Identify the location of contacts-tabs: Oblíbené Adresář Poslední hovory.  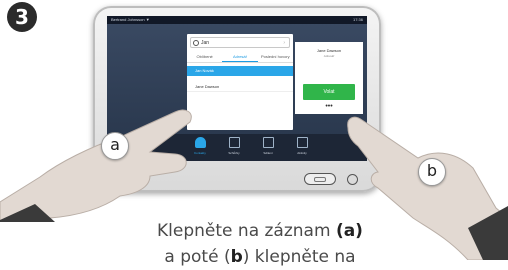
(240, 57).